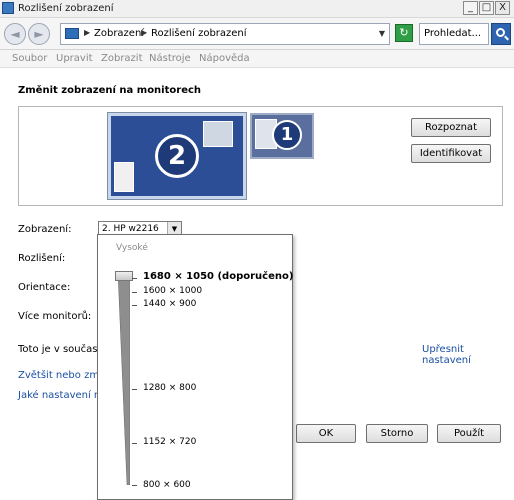 The height and width of the screenshot is (500, 514). Describe the element at coordinates (169, 442) in the screenshot. I see `resolution-option: 1152 × 720` at that location.